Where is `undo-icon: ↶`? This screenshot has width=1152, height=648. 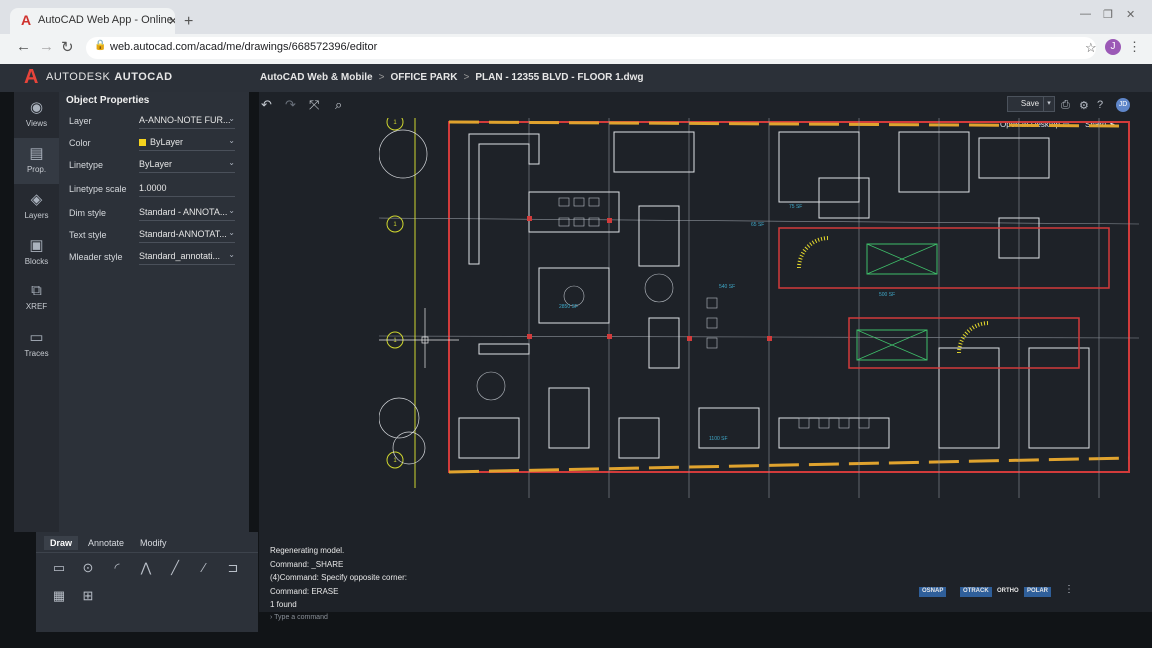
undo-icon: ↶ is located at coordinates (266, 105).